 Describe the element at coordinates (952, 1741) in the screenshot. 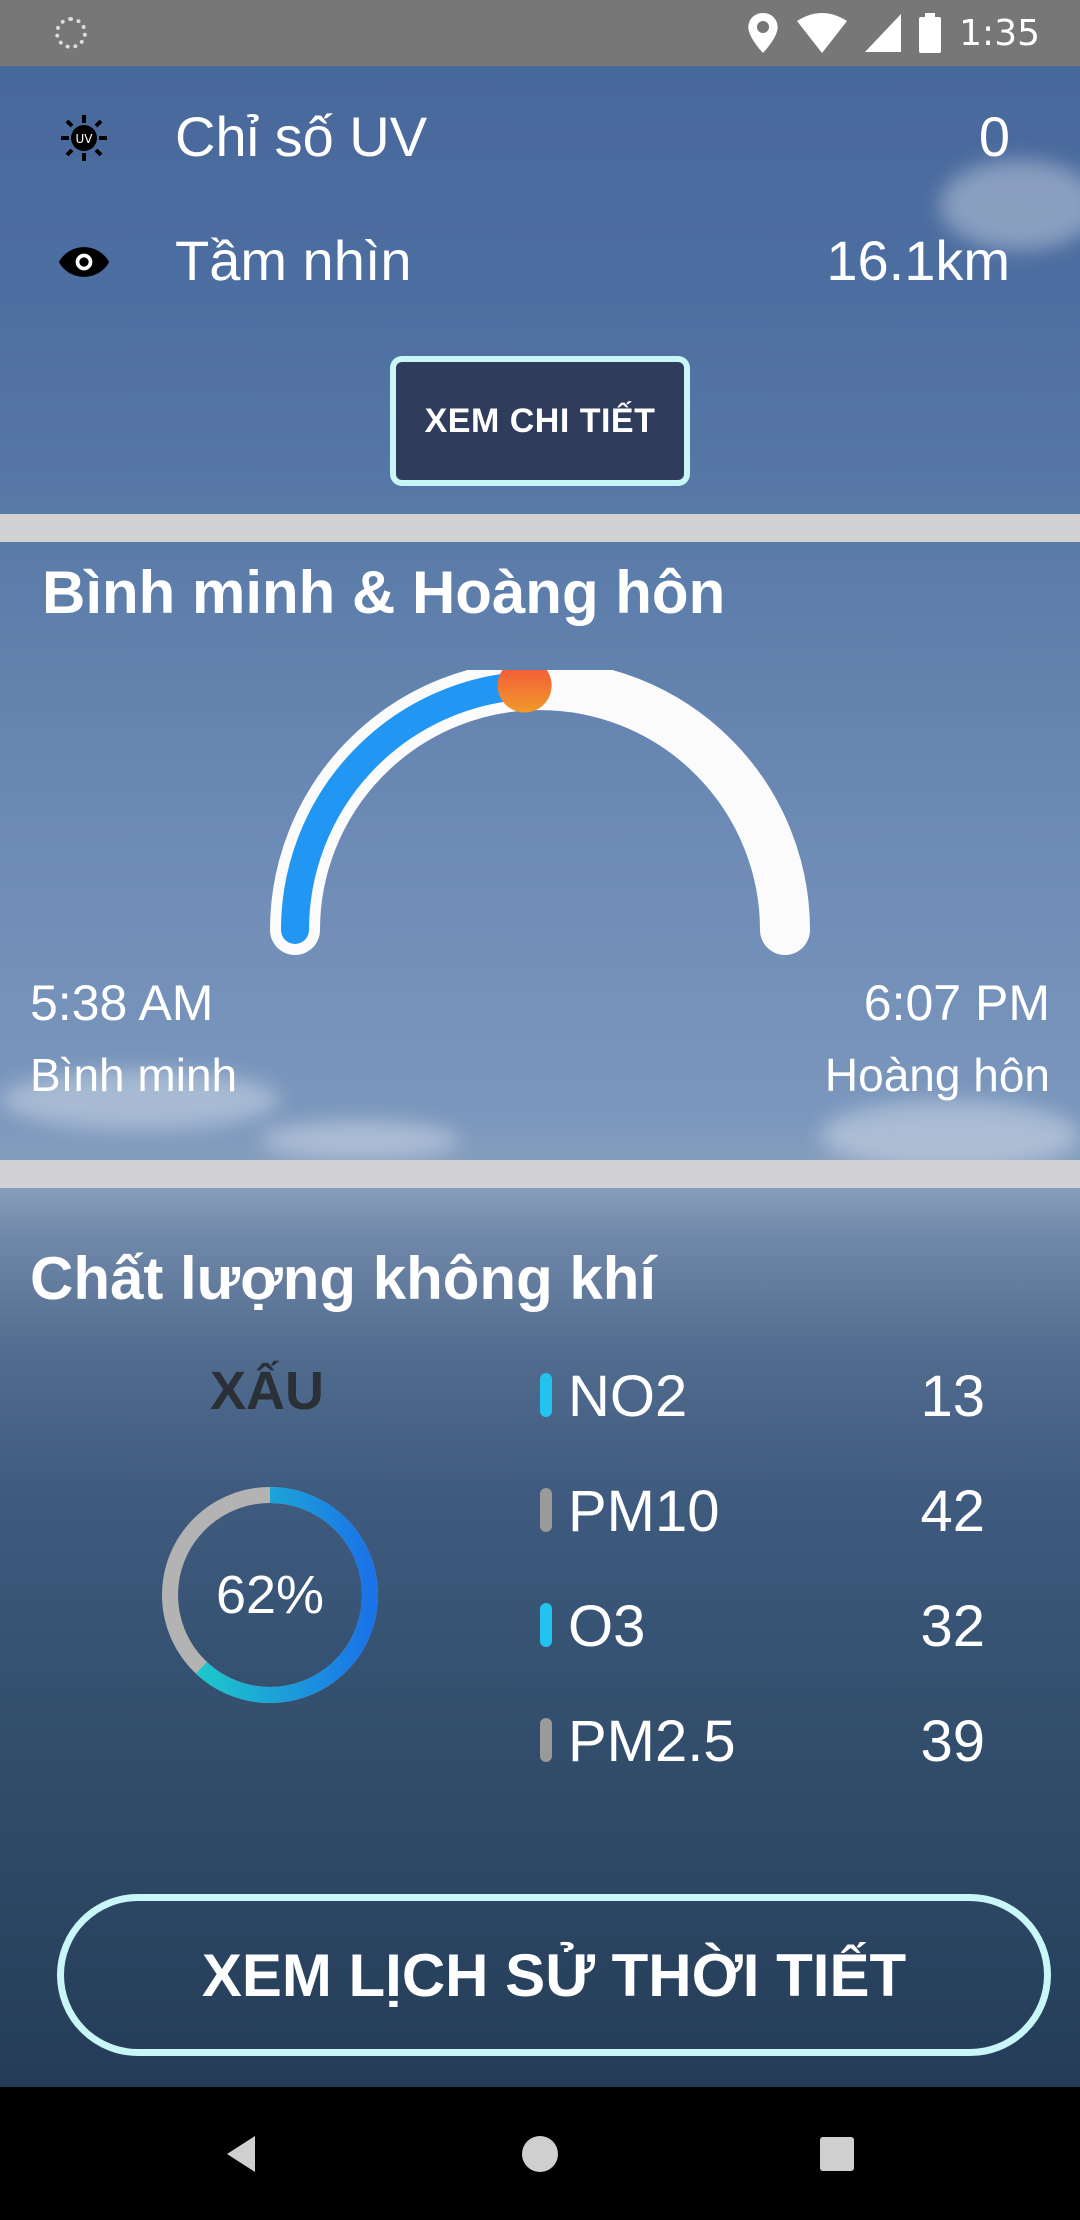

I see `pollutant-value: 39` at that location.